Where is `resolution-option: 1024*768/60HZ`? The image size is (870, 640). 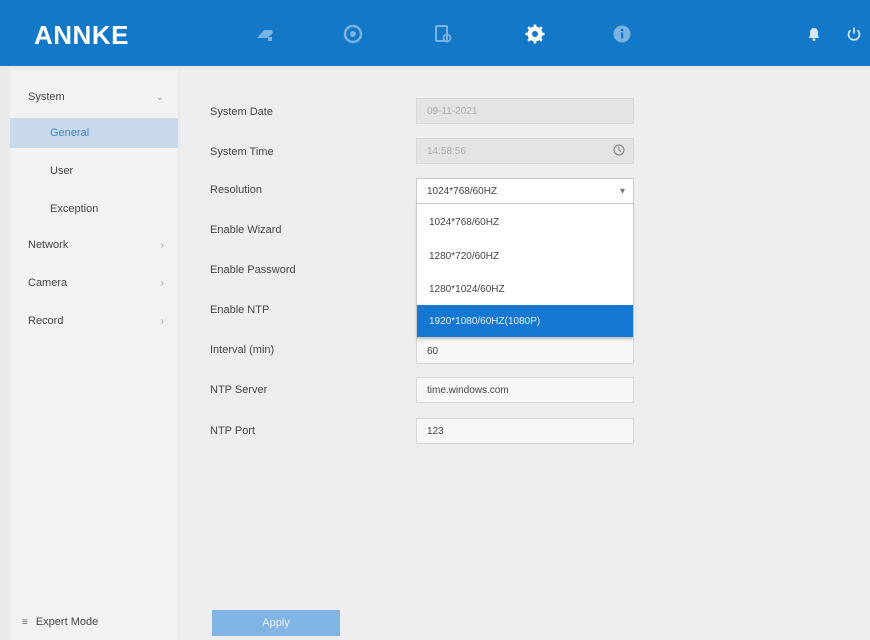
resolution-option: 1024*768/60HZ is located at coordinates (525, 222).